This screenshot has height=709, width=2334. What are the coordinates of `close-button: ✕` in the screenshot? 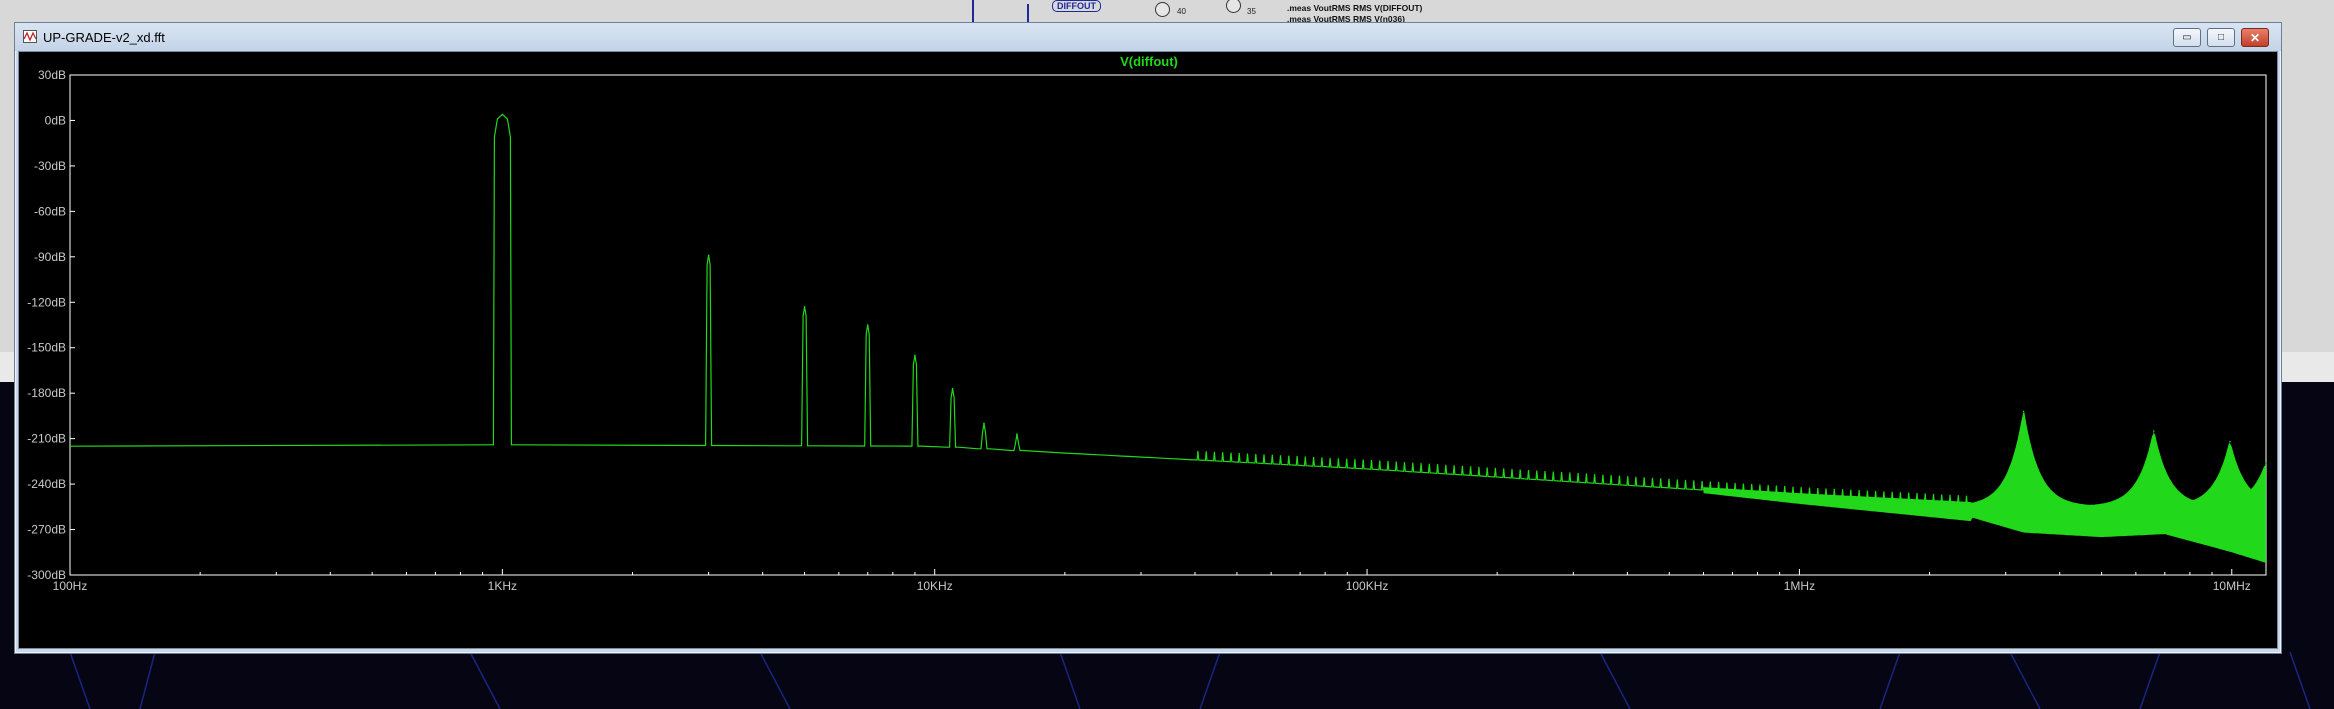 It's located at (2255, 37).